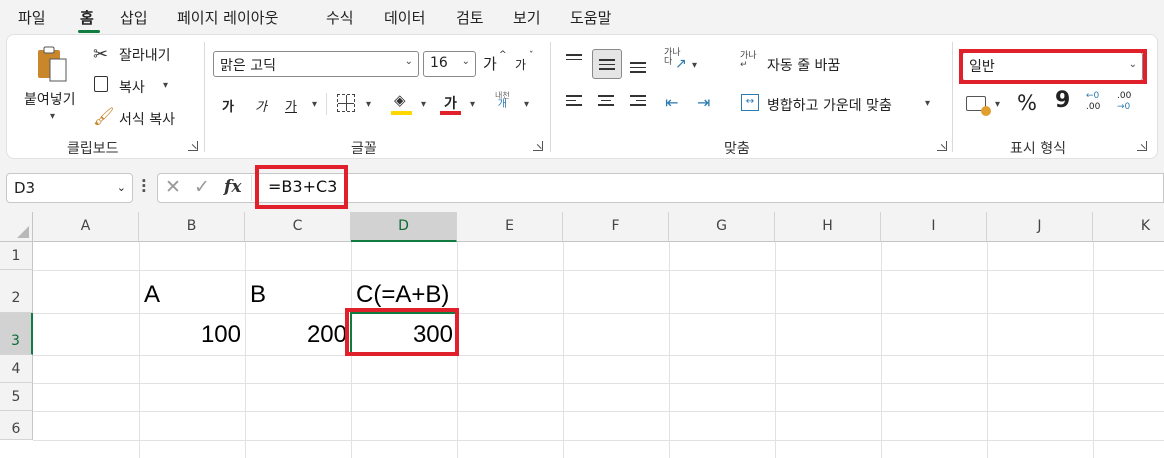  Describe the element at coordinates (16, 256) in the screenshot. I see `row-header-1: 1` at that location.